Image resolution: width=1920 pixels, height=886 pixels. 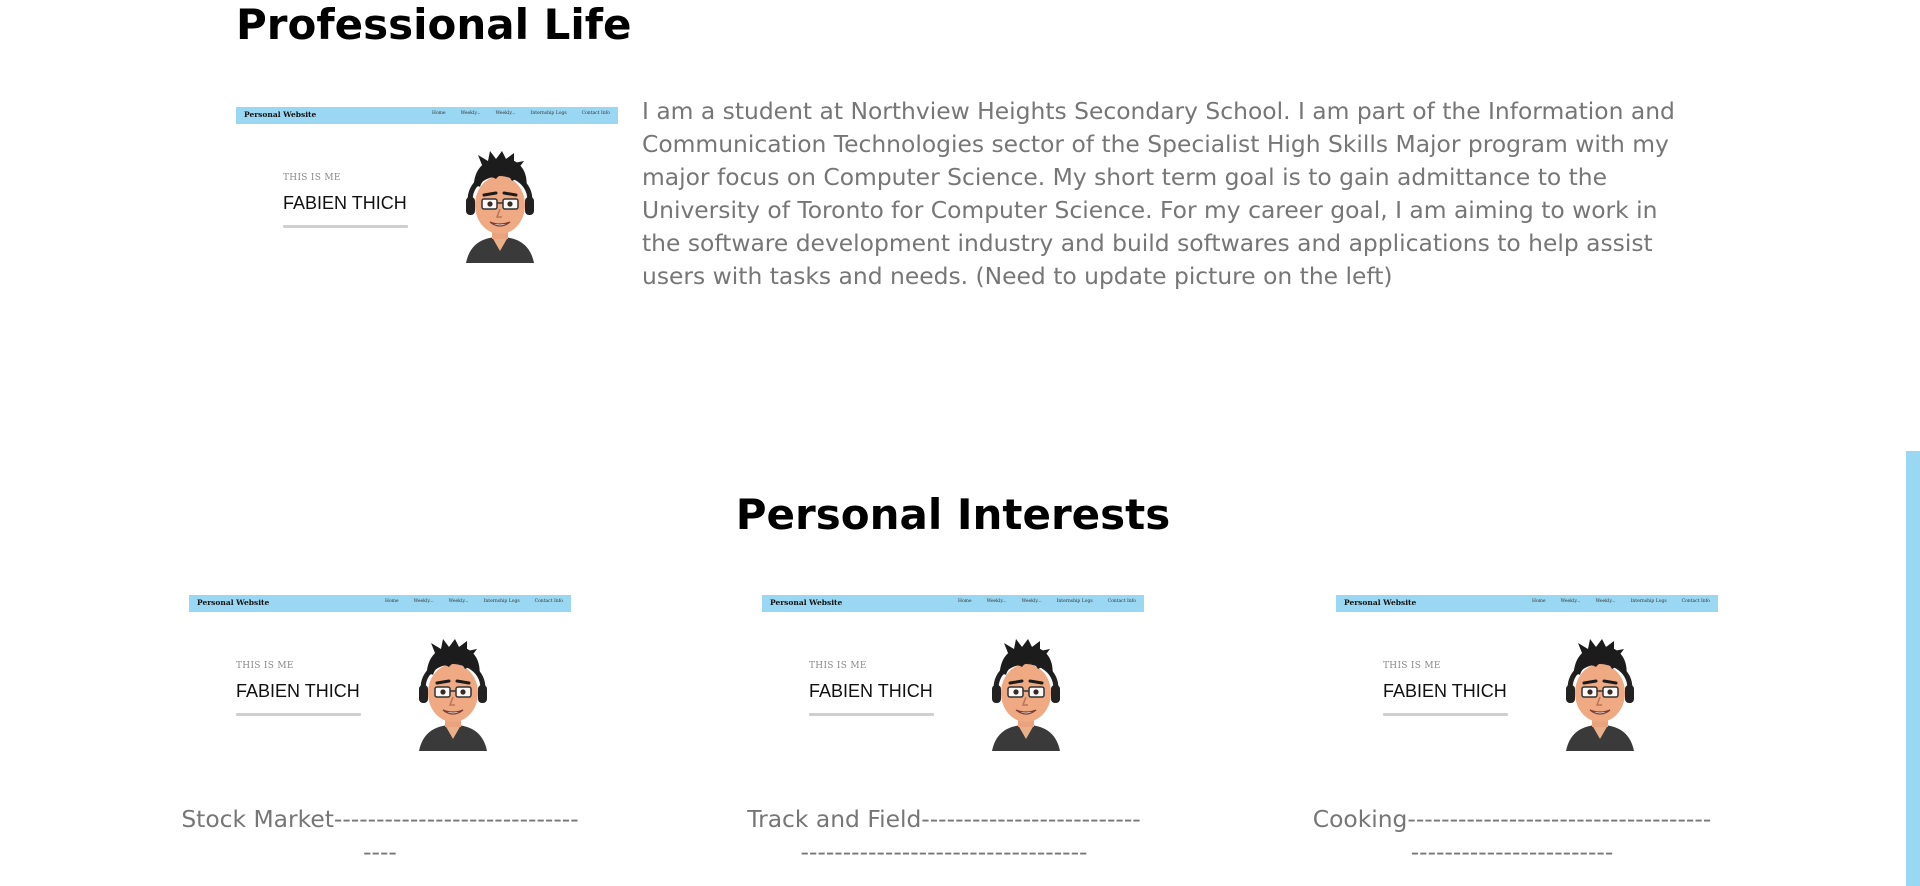 What do you see at coordinates (1913, 668) in the screenshot?
I see `scrollbar-accent` at bounding box center [1913, 668].